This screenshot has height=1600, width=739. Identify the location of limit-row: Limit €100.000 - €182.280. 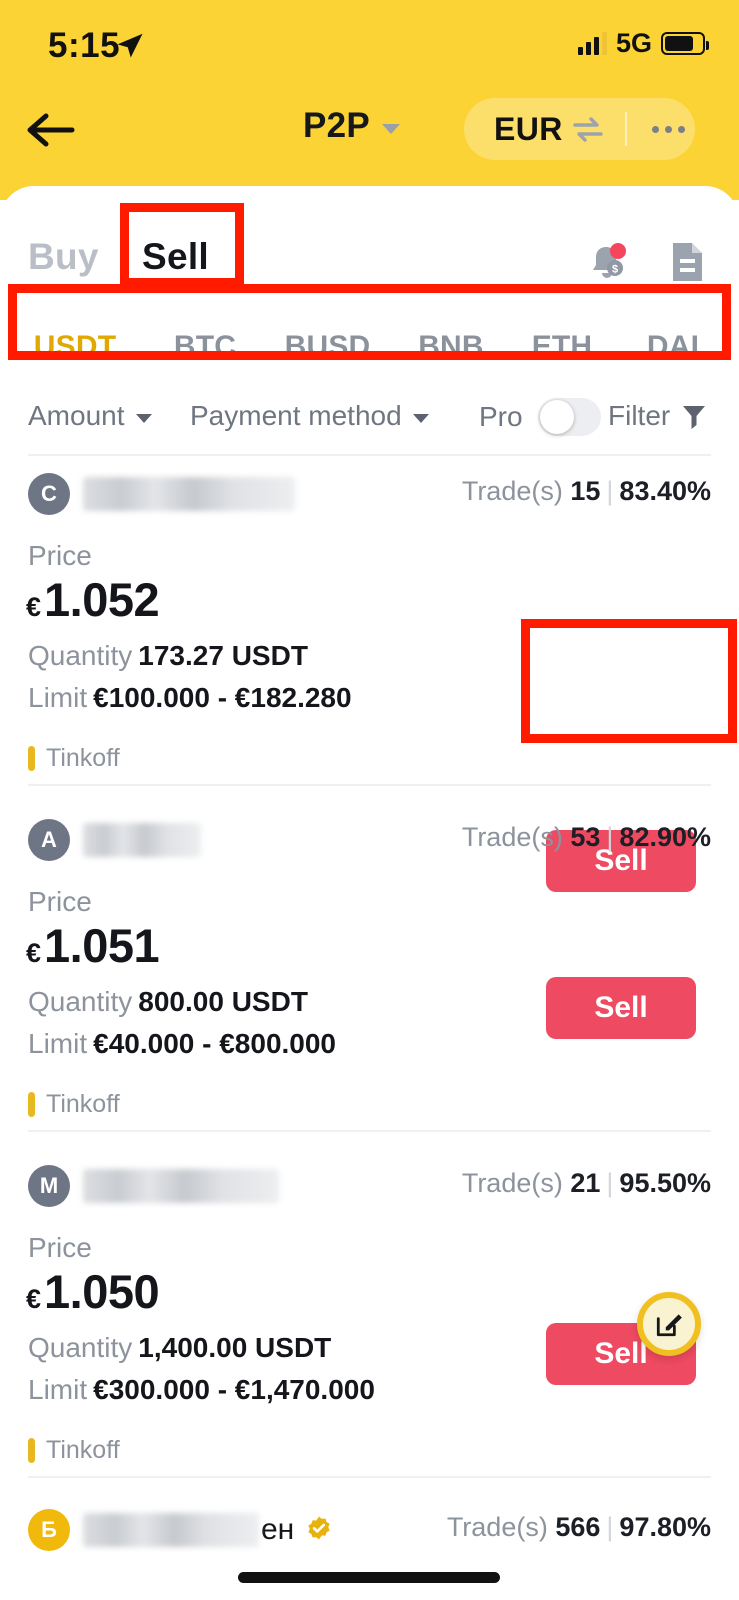
(190, 698).